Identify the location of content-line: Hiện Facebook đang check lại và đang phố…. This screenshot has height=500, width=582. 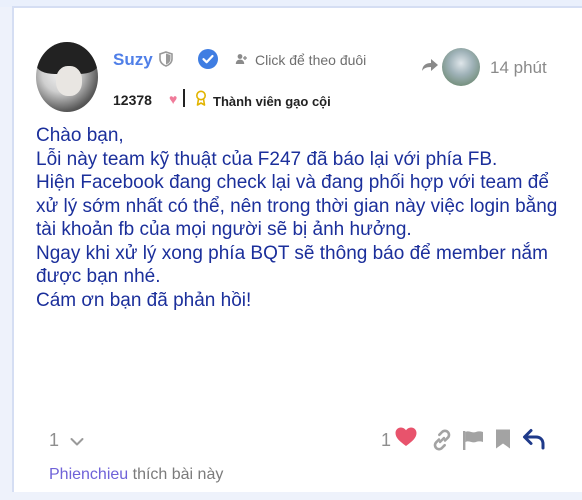
(297, 206).